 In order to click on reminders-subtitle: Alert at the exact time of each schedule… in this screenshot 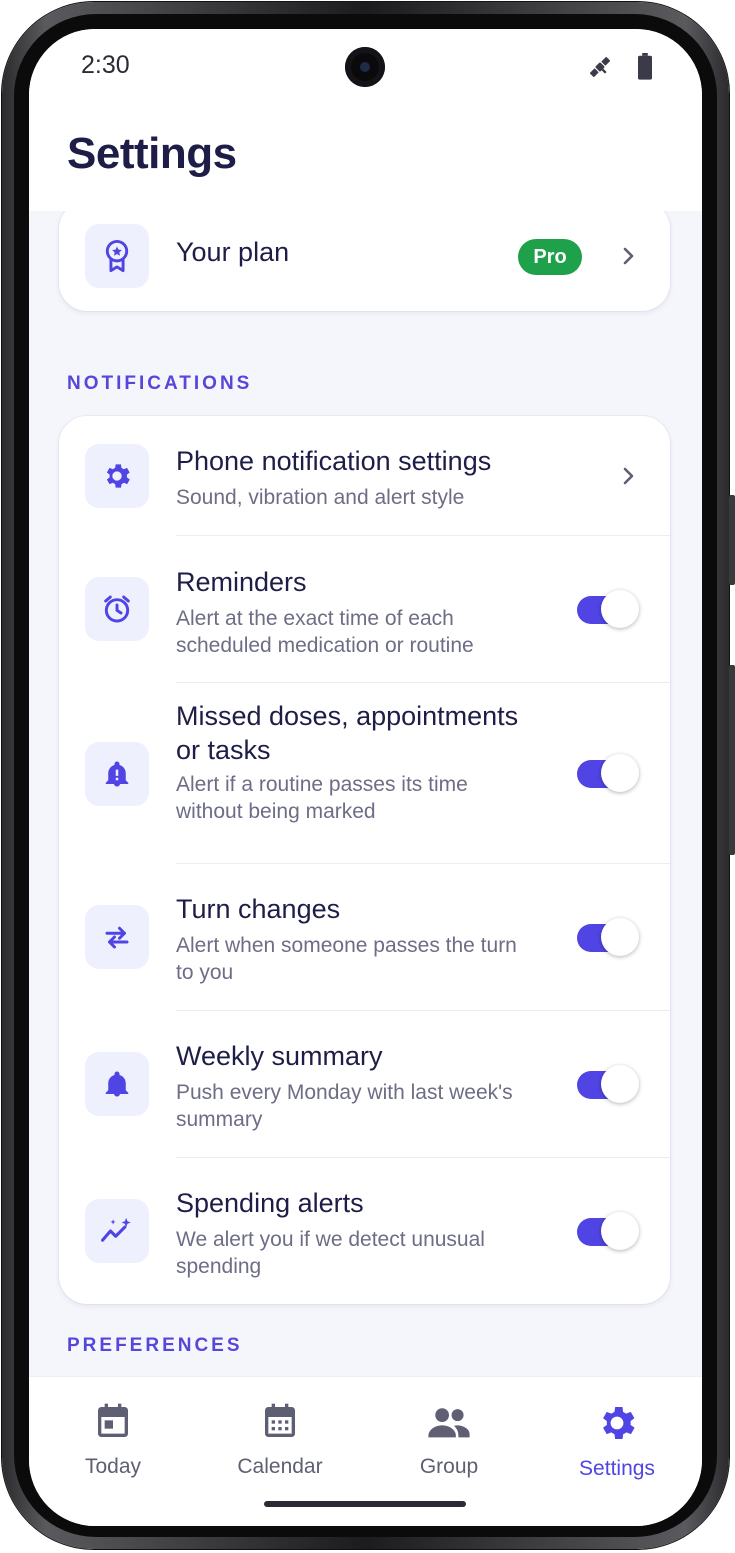, I will do `click(325, 632)`.